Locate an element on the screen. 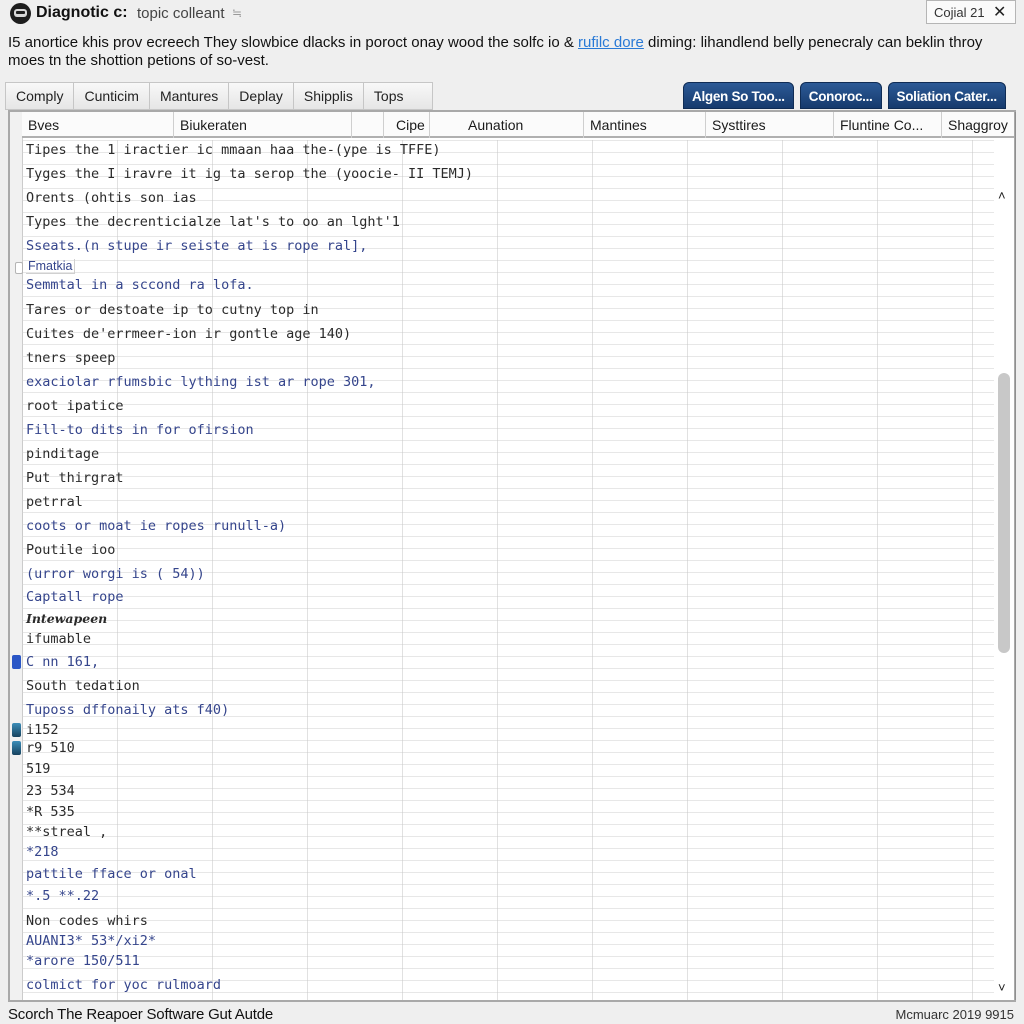 The width and height of the screenshot is (1024, 1024). table-row: Semmtal in a sccond ra lofa. is located at coordinates (140, 285).